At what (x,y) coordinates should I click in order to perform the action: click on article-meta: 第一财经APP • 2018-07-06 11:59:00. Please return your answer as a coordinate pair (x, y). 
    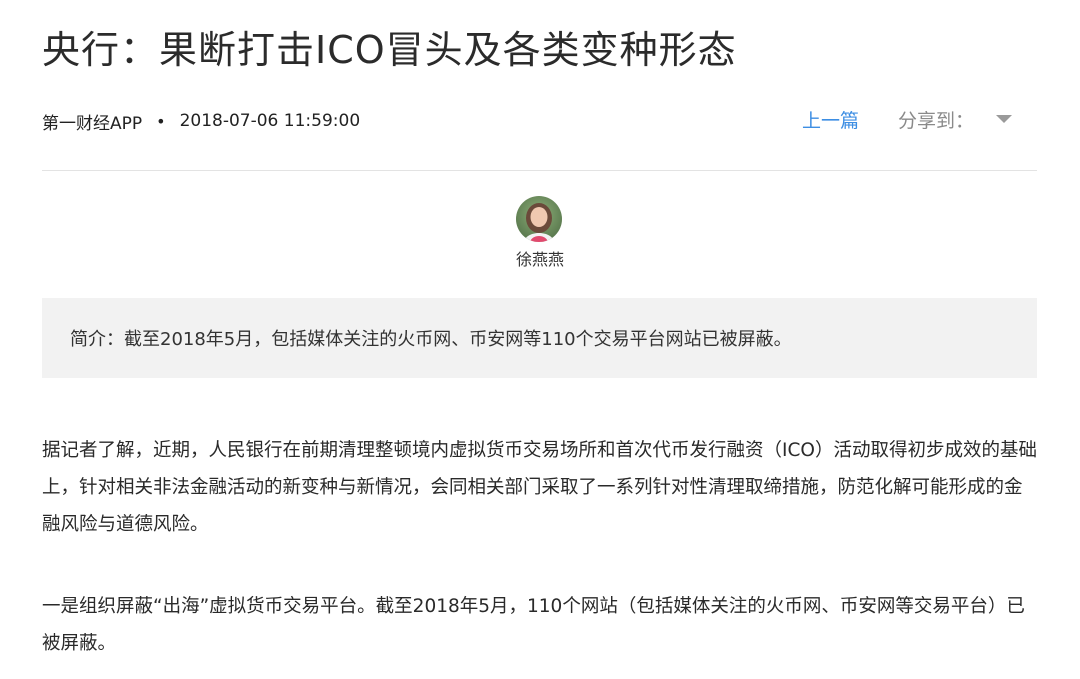
    Looking at the image, I should click on (201, 121).